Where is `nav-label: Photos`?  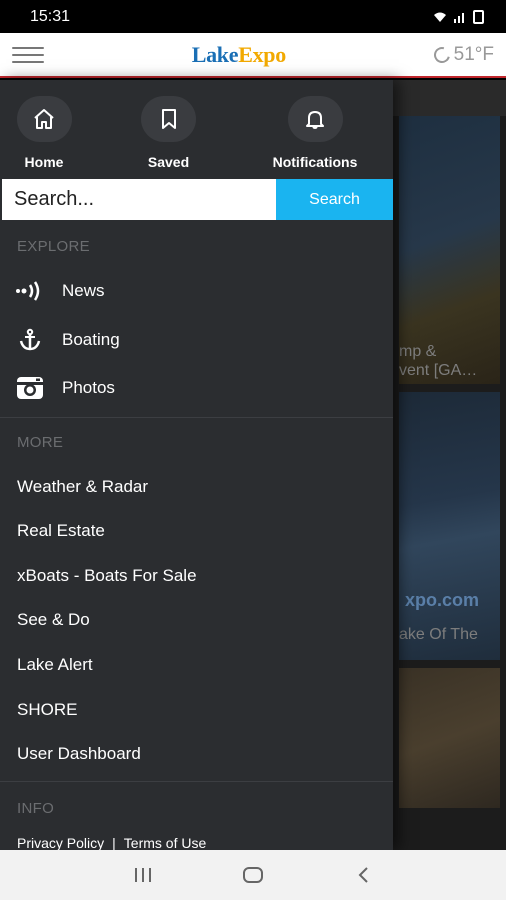
nav-label: Photos is located at coordinates (88, 387).